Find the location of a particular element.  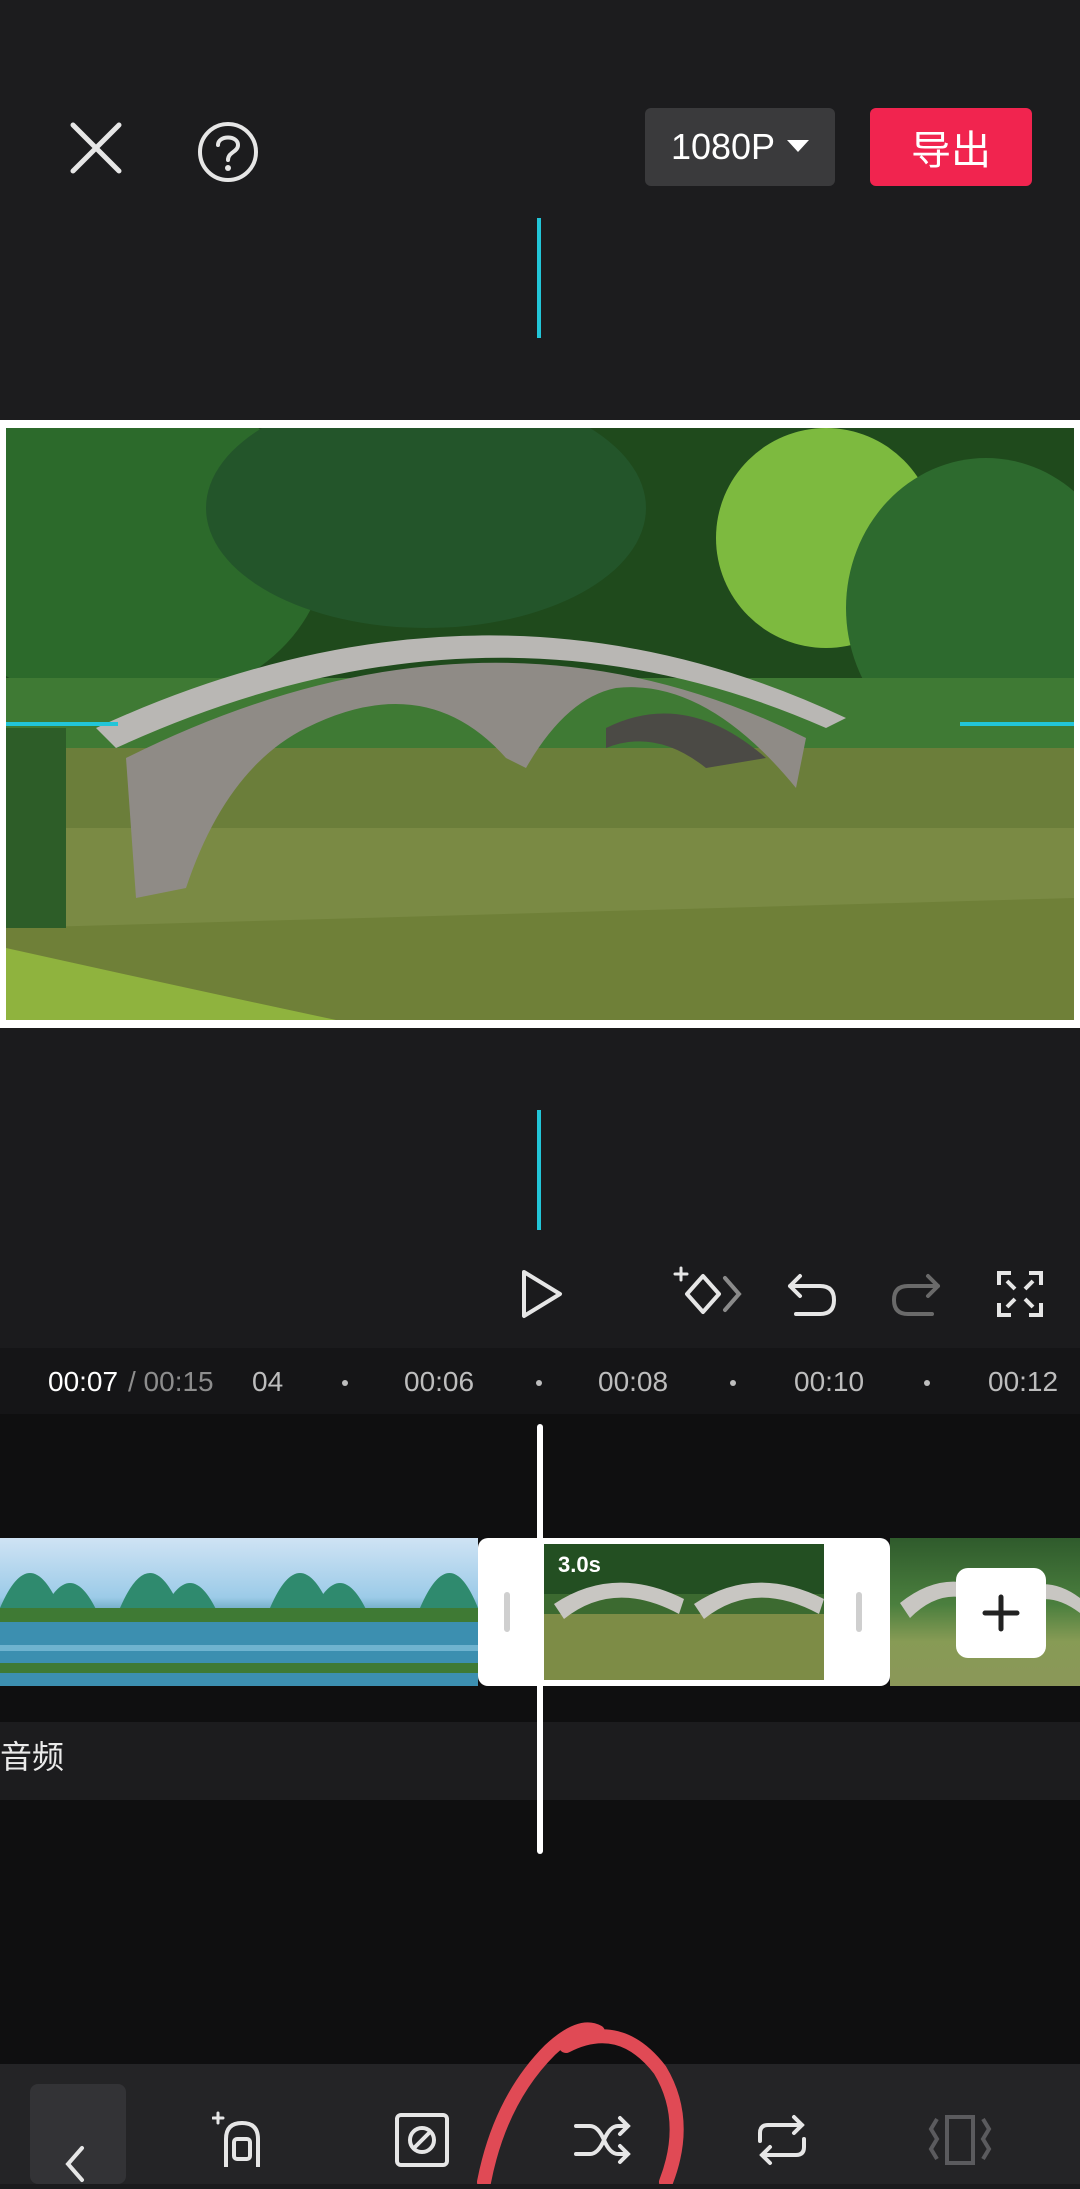

close-icon is located at coordinates (96, 148).